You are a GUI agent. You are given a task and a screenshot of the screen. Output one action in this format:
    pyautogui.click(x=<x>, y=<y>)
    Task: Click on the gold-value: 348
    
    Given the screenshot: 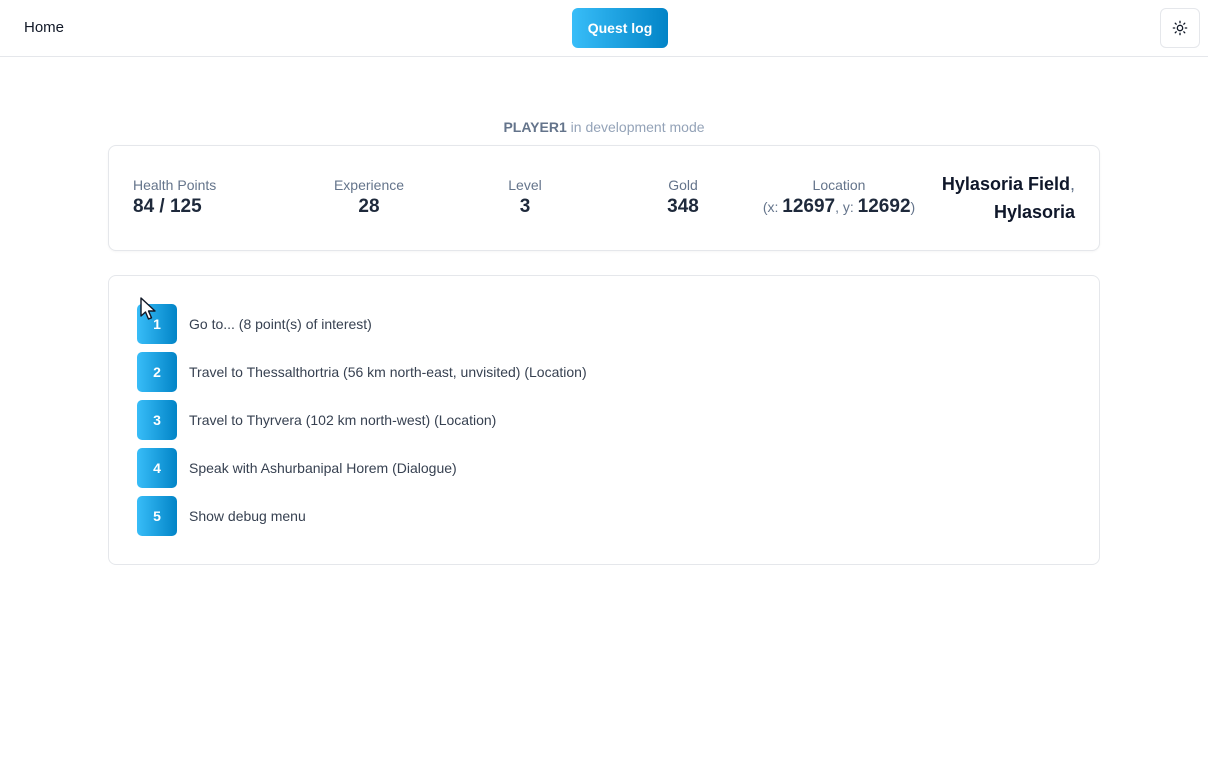 What is the action you would take?
    pyautogui.click(x=683, y=206)
    